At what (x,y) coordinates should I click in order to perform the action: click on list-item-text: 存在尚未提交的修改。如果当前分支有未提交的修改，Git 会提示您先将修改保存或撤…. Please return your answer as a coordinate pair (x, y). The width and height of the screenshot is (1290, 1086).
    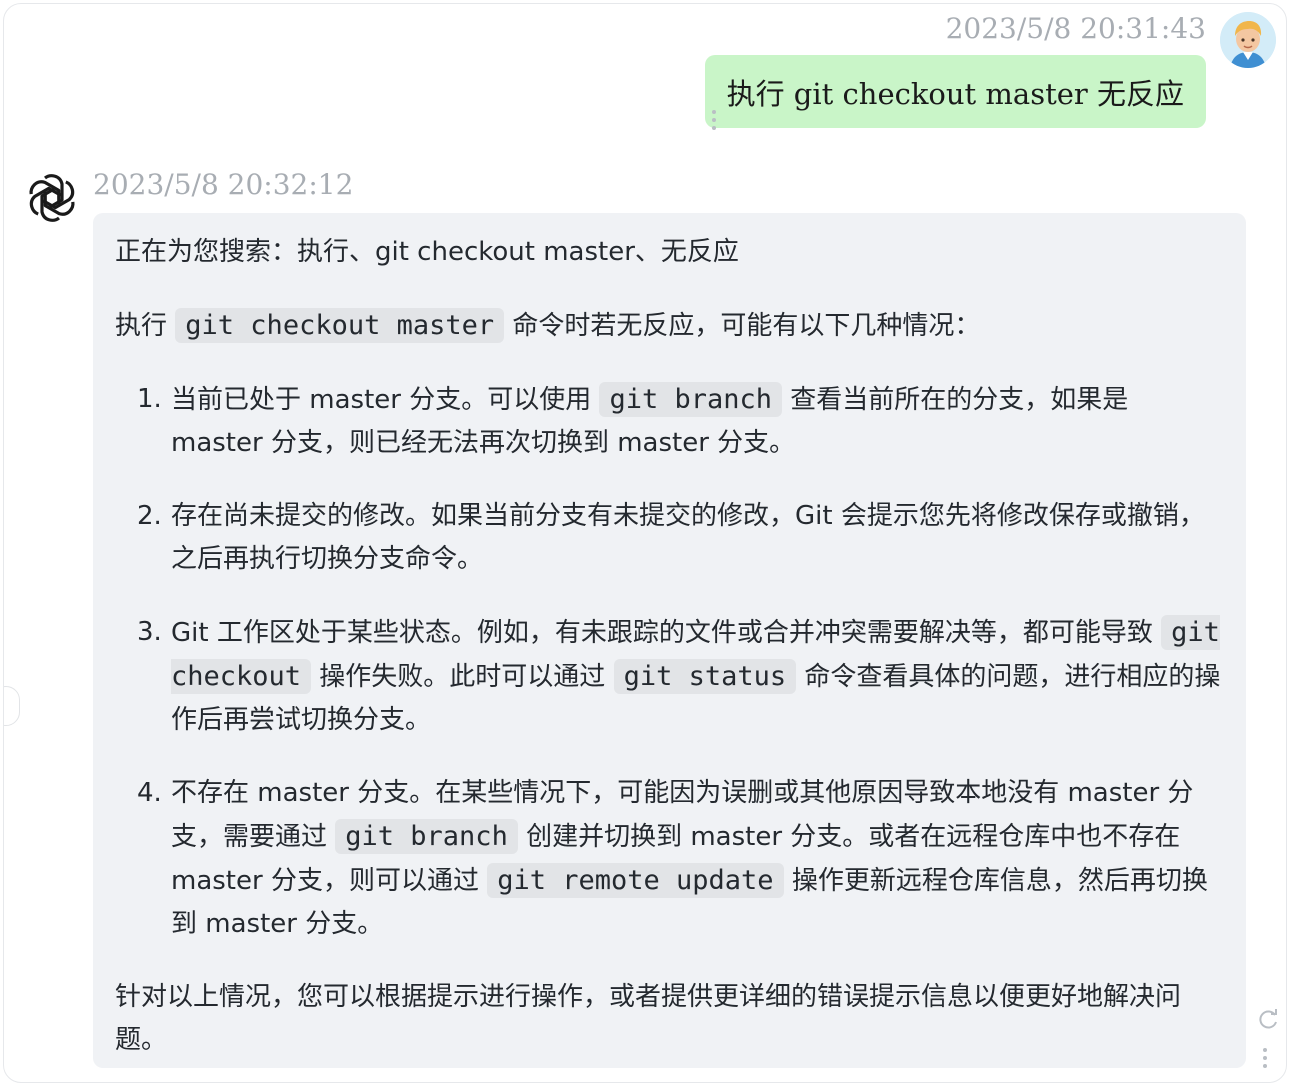
    Looking at the image, I should click on (688, 537).